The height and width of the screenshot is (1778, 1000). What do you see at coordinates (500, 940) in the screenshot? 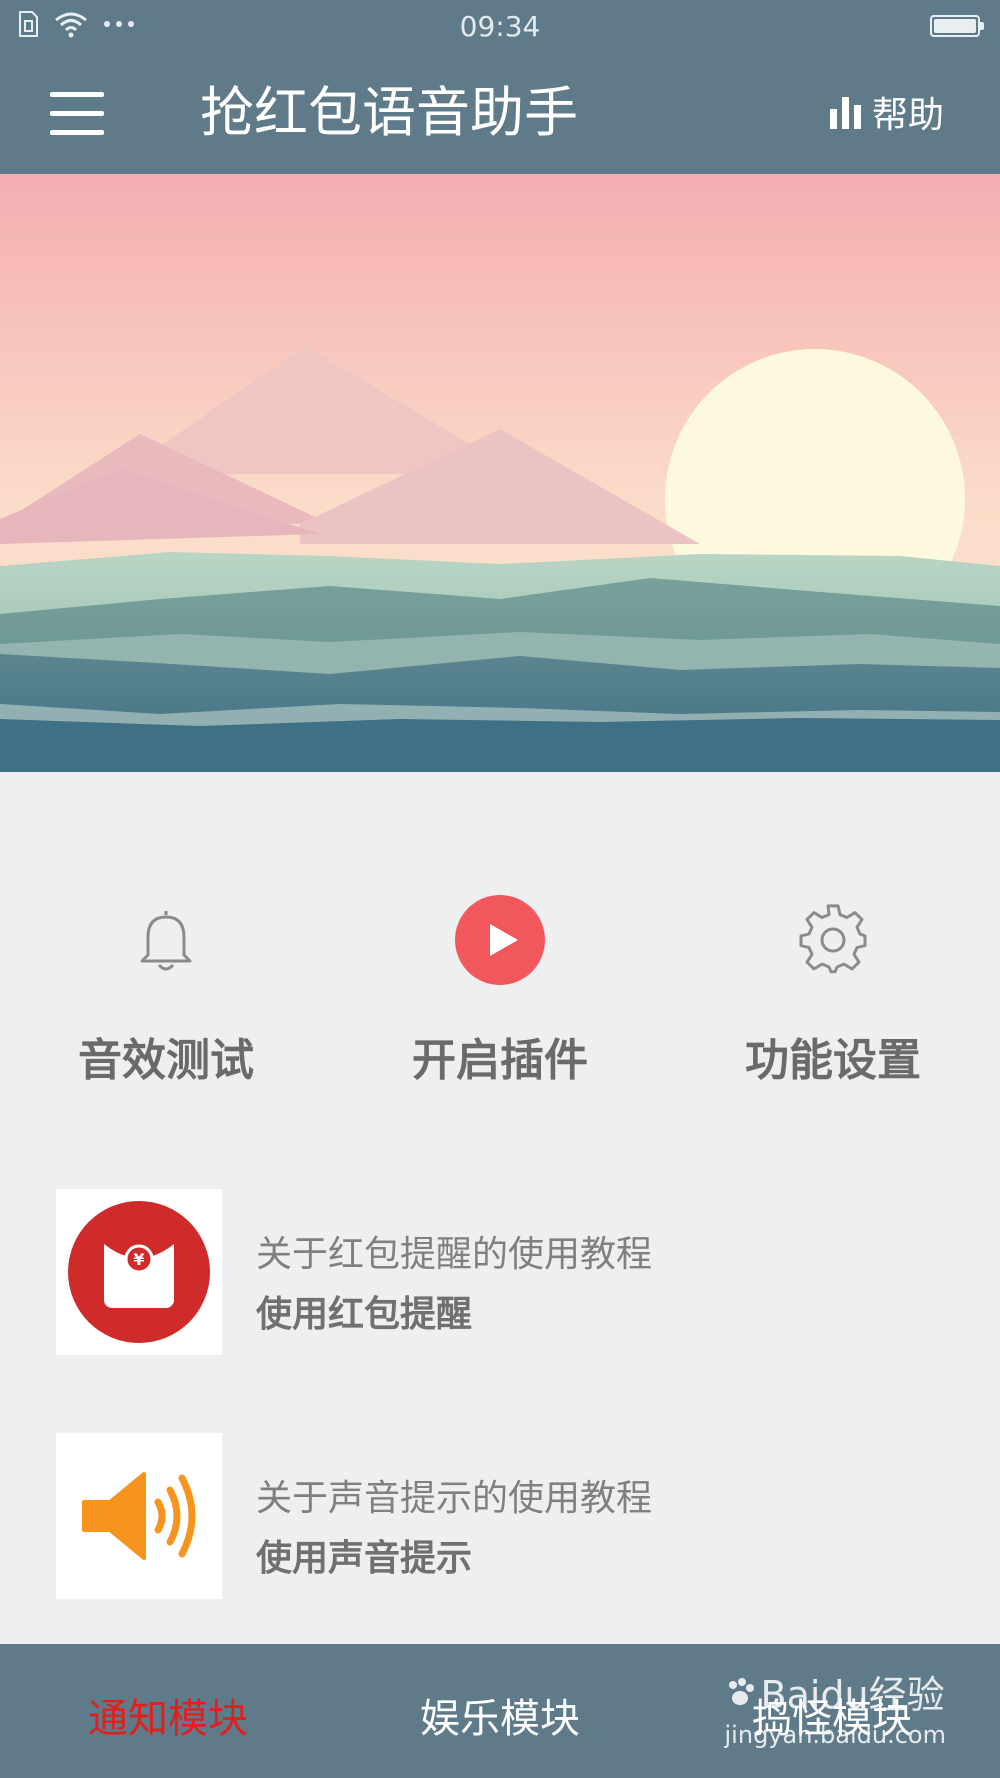
I see `play-icon` at bounding box center [500, 940].